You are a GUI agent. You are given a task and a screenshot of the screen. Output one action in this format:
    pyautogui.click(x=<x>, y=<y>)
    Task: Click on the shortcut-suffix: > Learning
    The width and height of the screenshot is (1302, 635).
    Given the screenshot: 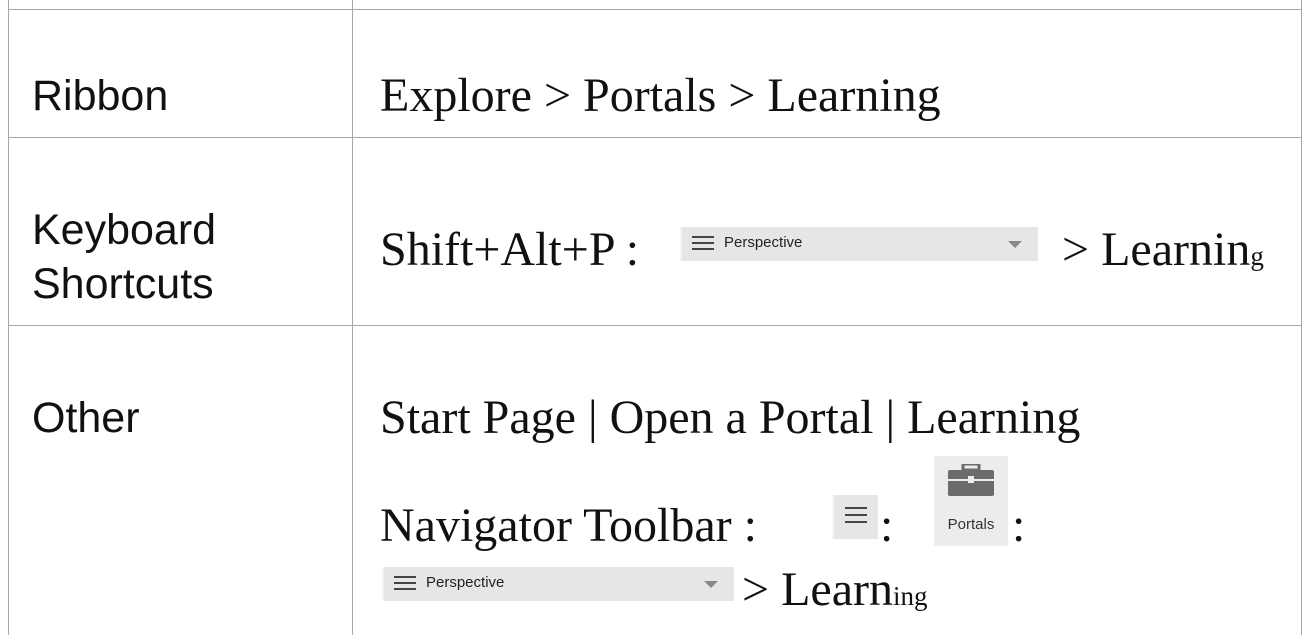 What is the action you would take?
    pyautogui.click(x=1163, y=253)
    